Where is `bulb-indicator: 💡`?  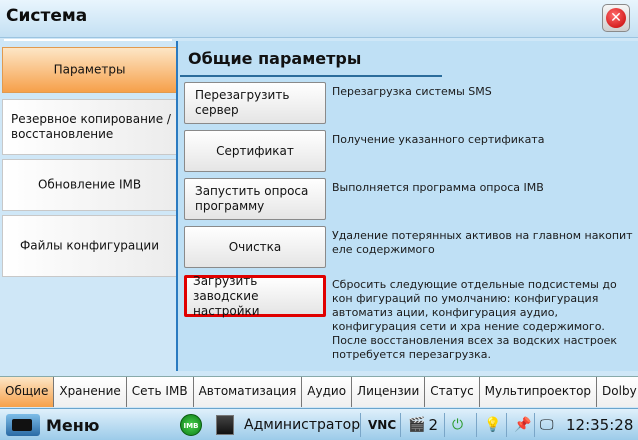
bulb-indicator: 💡 is located at coordinates (492, 425).